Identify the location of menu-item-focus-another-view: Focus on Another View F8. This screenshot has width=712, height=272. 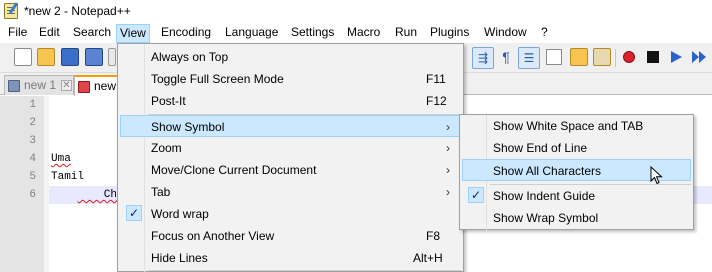
(290, 236).